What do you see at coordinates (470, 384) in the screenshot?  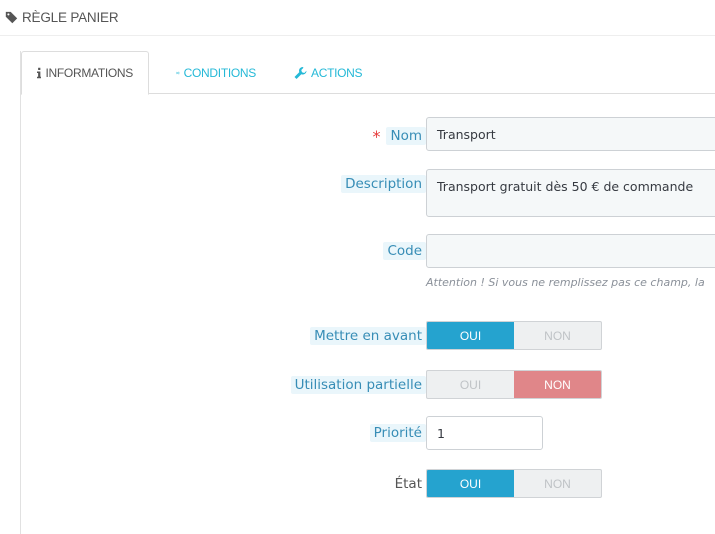 I see `partial-use-yes-option: OUI` at bounding box center [470, 384].